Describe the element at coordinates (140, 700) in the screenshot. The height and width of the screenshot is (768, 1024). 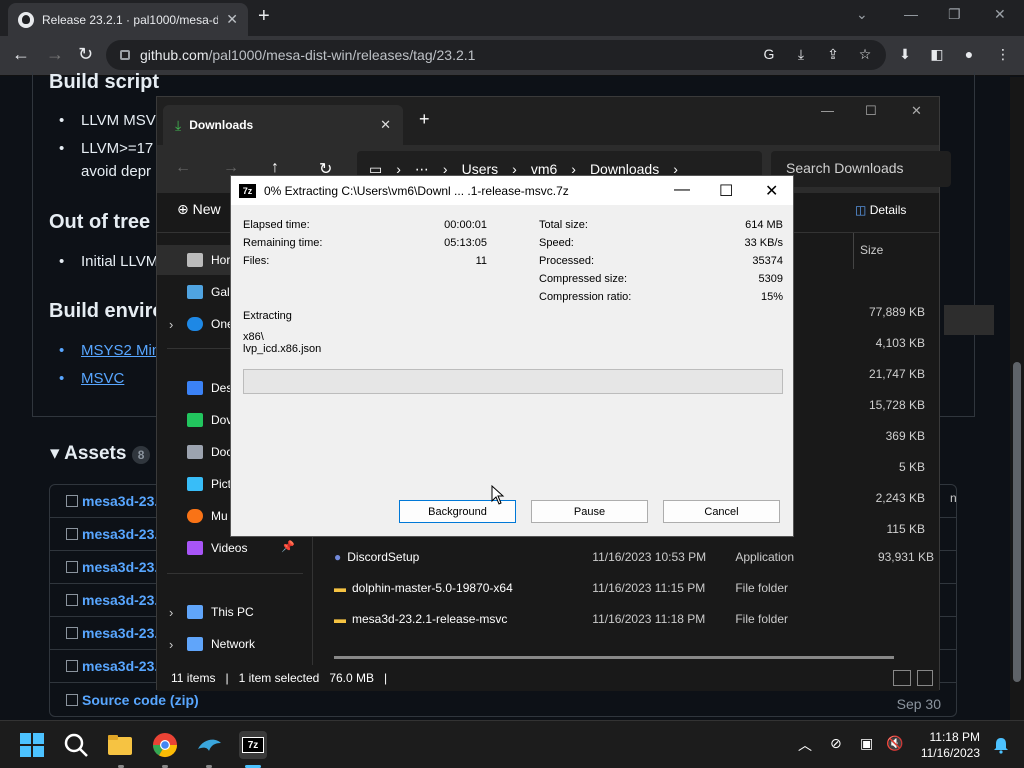
I see `source-code-link: Source code (zip)` at that location.